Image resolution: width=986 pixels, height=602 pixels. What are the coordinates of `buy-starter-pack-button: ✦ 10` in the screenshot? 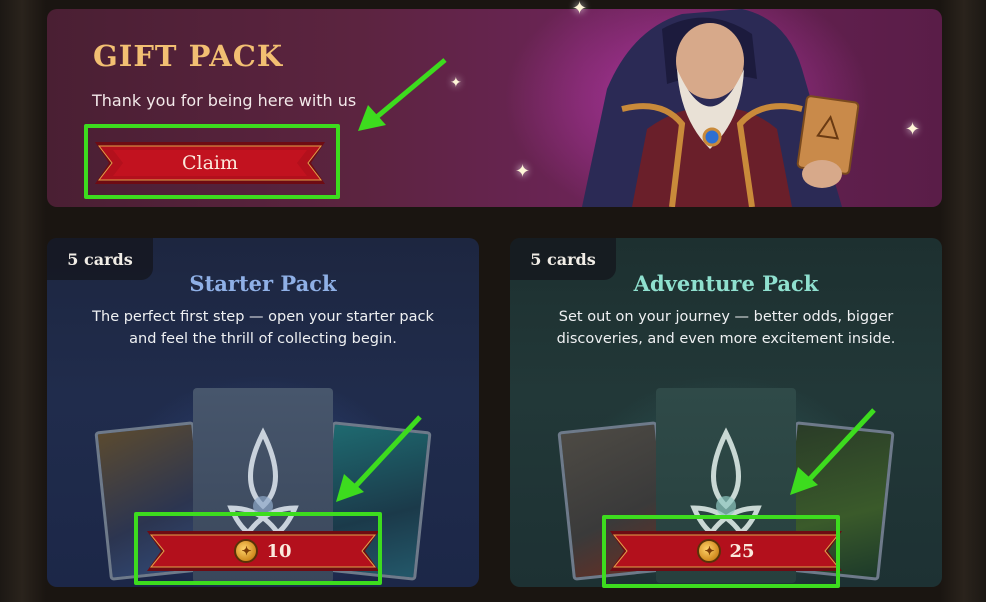 It's located at (263, 551).